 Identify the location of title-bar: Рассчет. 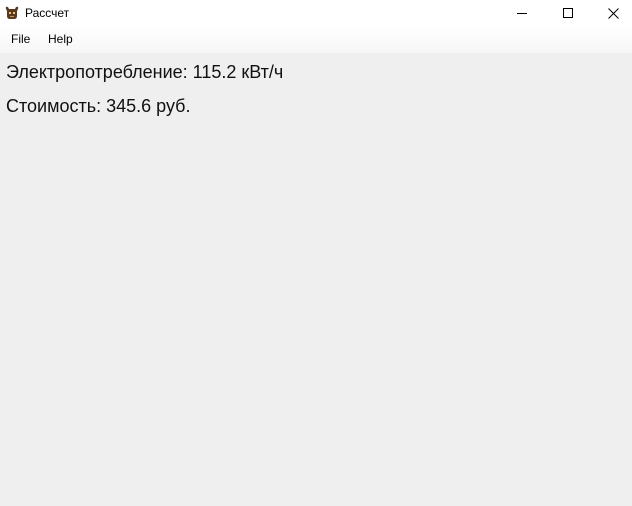
(316, 13).